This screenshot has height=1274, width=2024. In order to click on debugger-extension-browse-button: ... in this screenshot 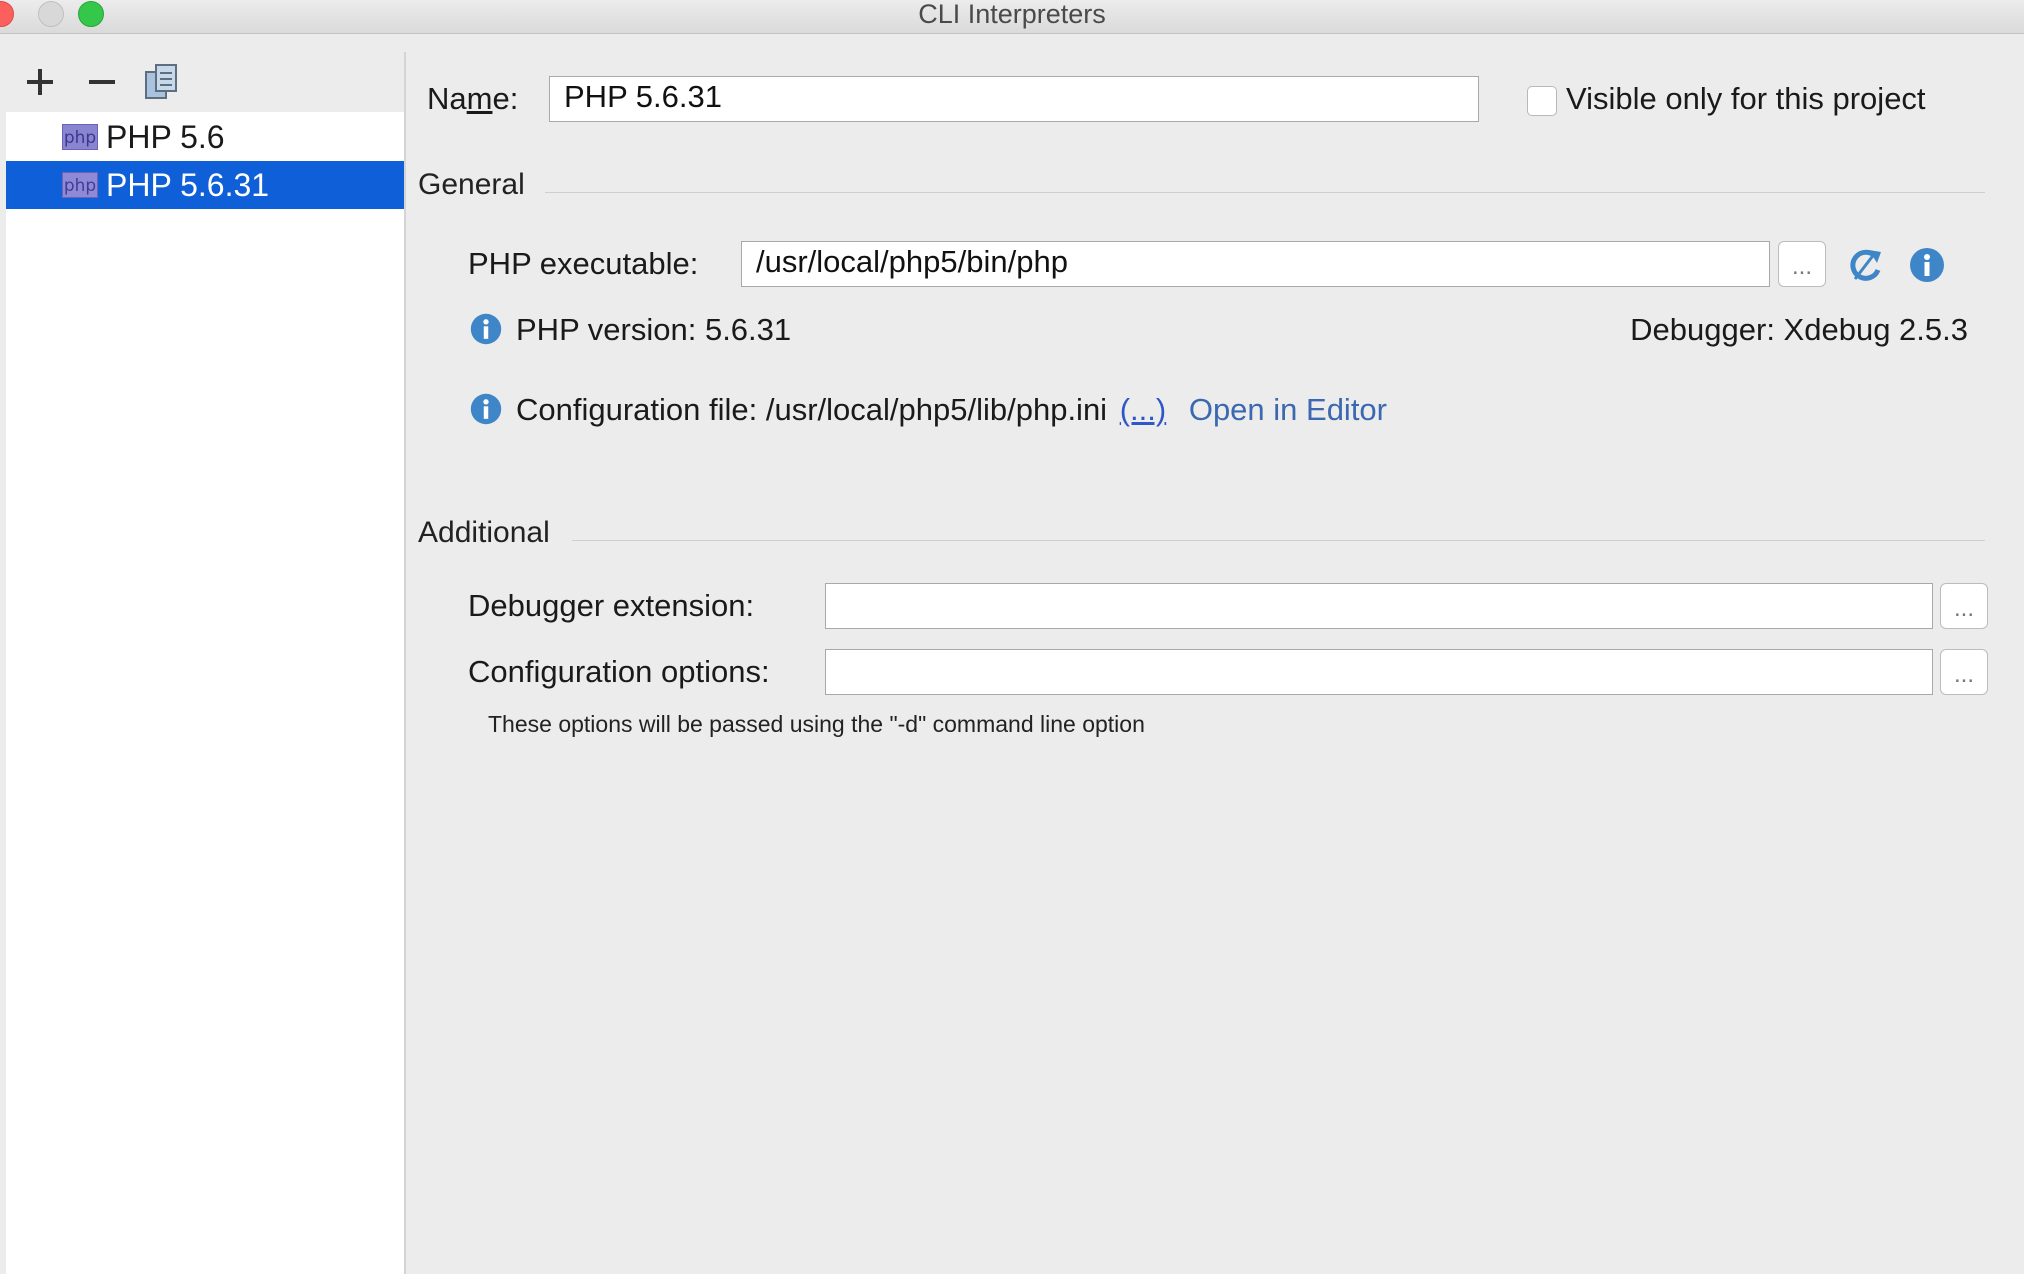, I will do `click(1964, 606)`.